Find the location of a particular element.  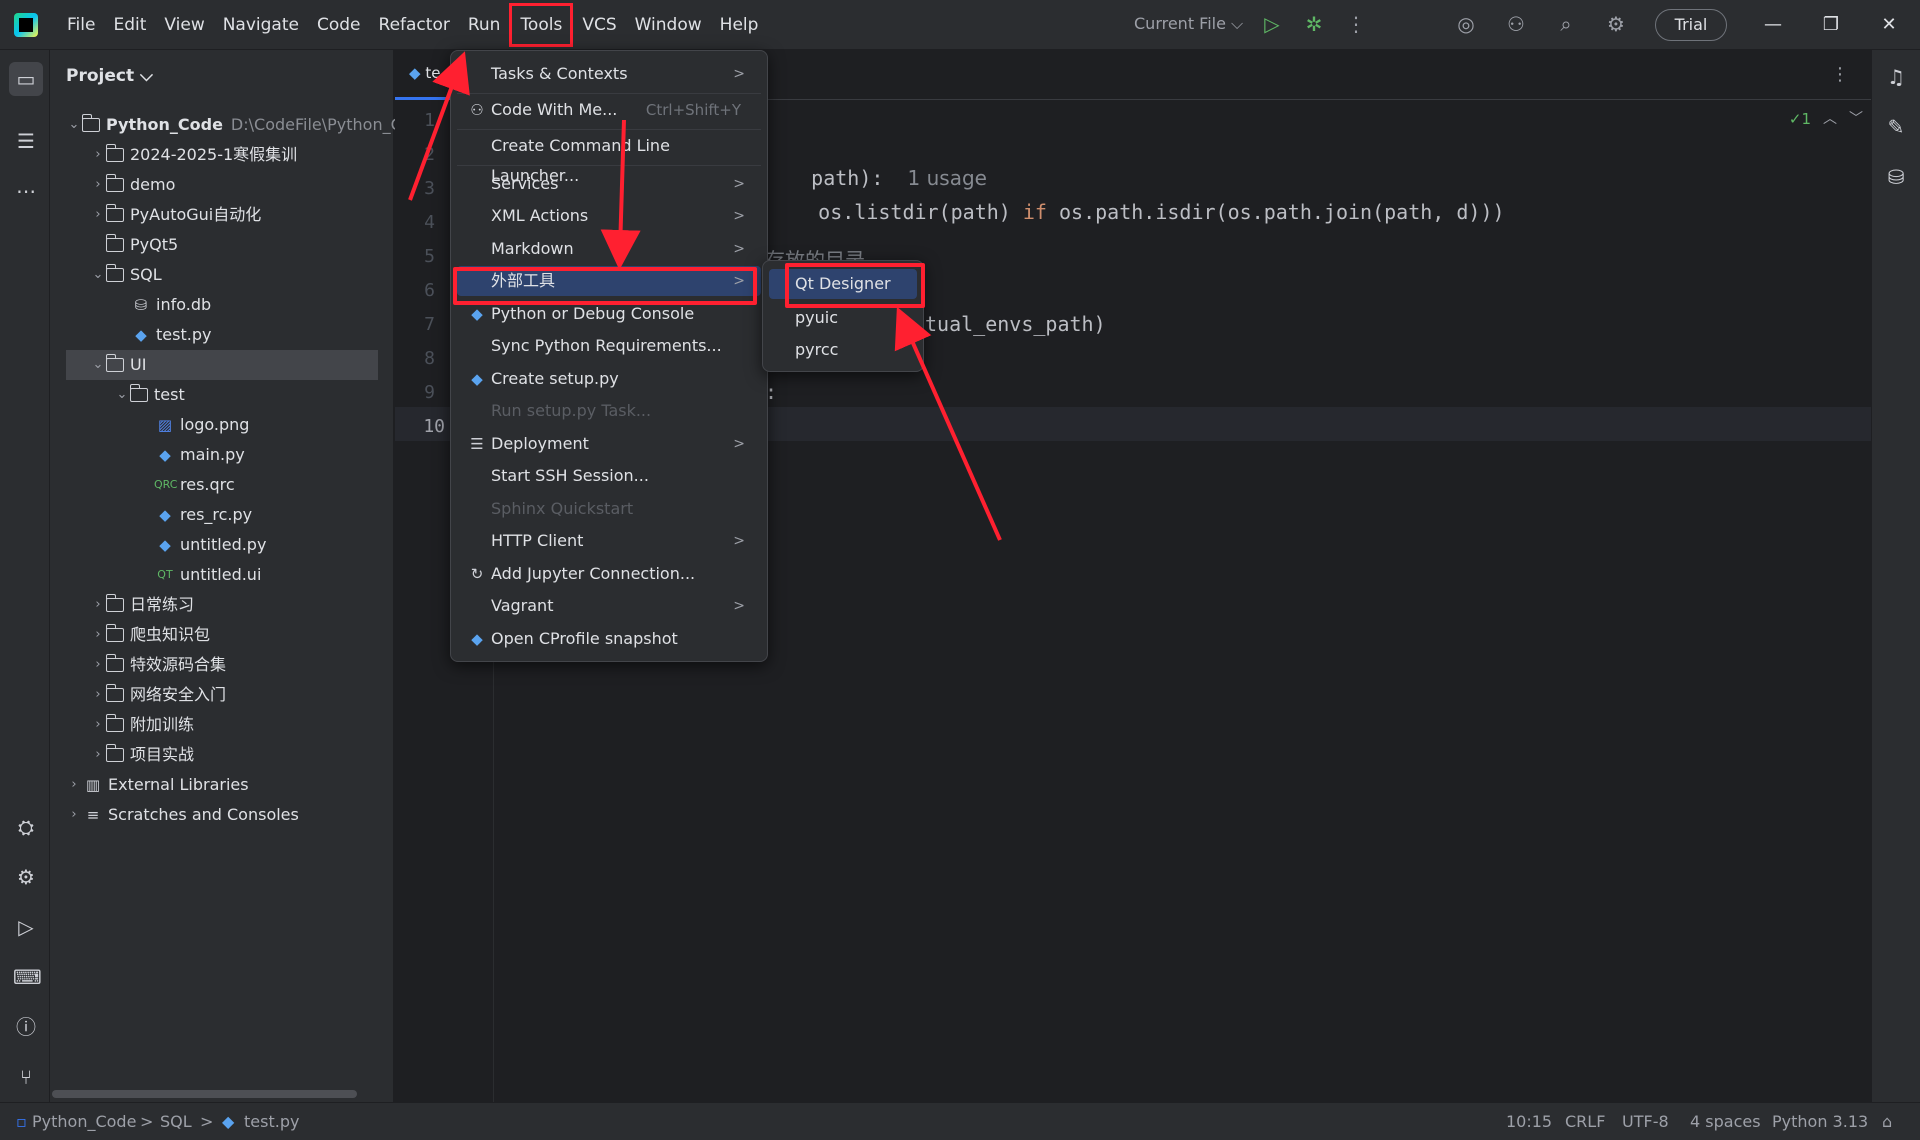

code-line-7: tual_envs_path) is located at coordinates (1015, 324).